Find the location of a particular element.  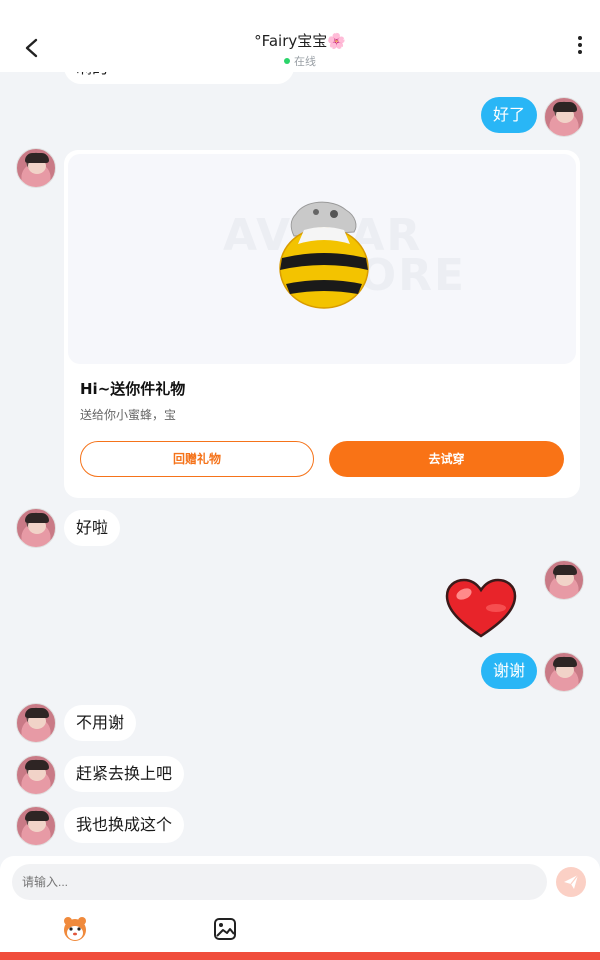

message-bubble-received: 不用谢 is located at coordinates (100, 723).